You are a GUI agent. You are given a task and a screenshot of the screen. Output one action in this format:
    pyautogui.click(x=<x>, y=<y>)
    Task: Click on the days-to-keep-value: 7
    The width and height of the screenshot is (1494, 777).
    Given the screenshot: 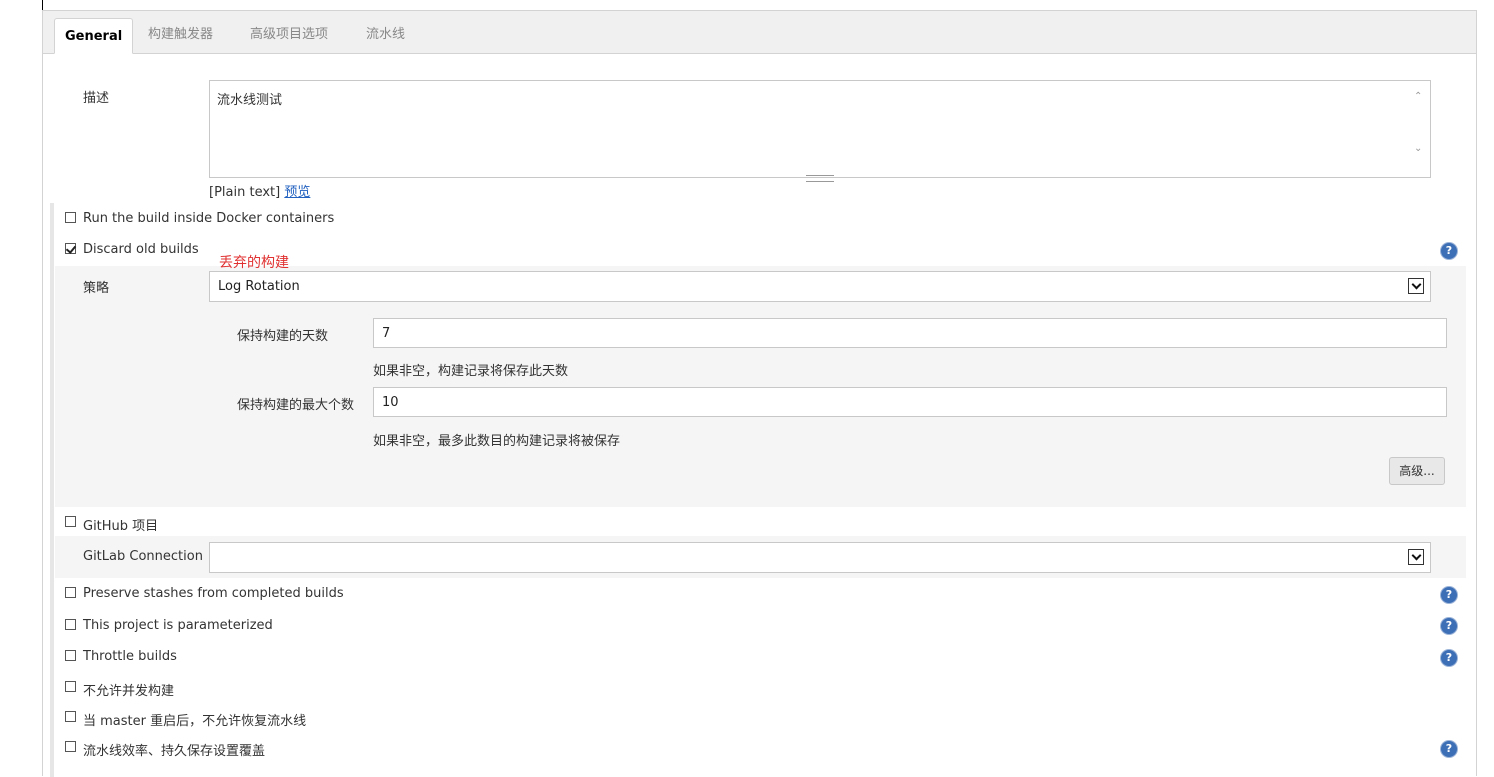 What is the action you would take?
    pyautogui.click(x=386, y=333)
    